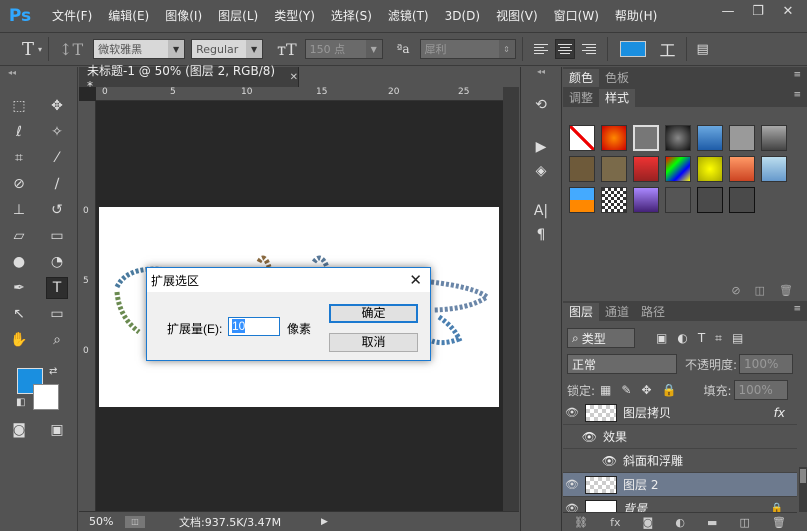  I want to click on lock-pixels-icon: ✎, so click(626, 390).